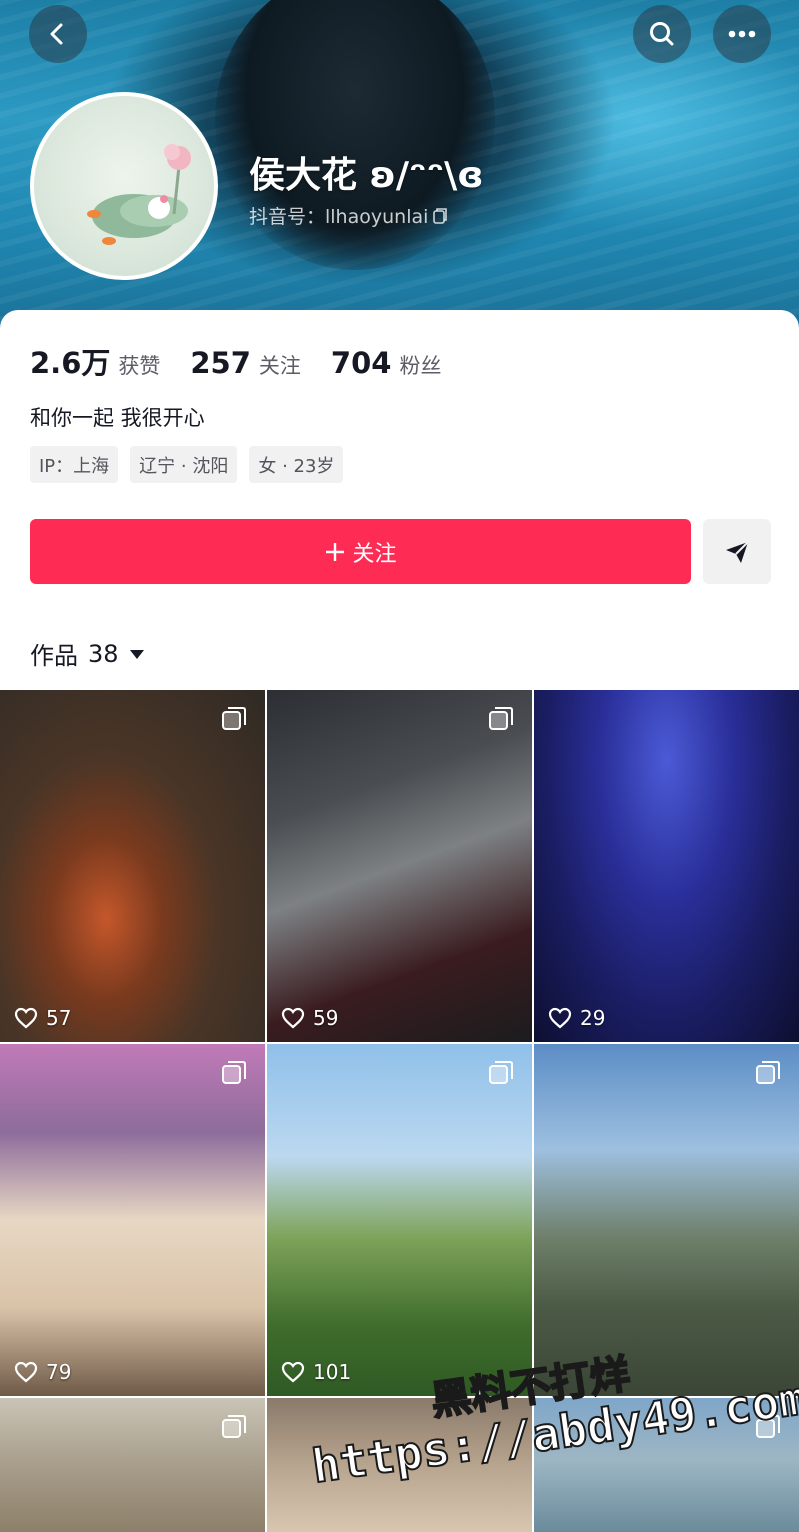 This screenshot has height=1532, width=799. What do you see at coordinates (42, 1372) in the screenshot?
I see `like-count: 79` at bounding box center [42, 1372].